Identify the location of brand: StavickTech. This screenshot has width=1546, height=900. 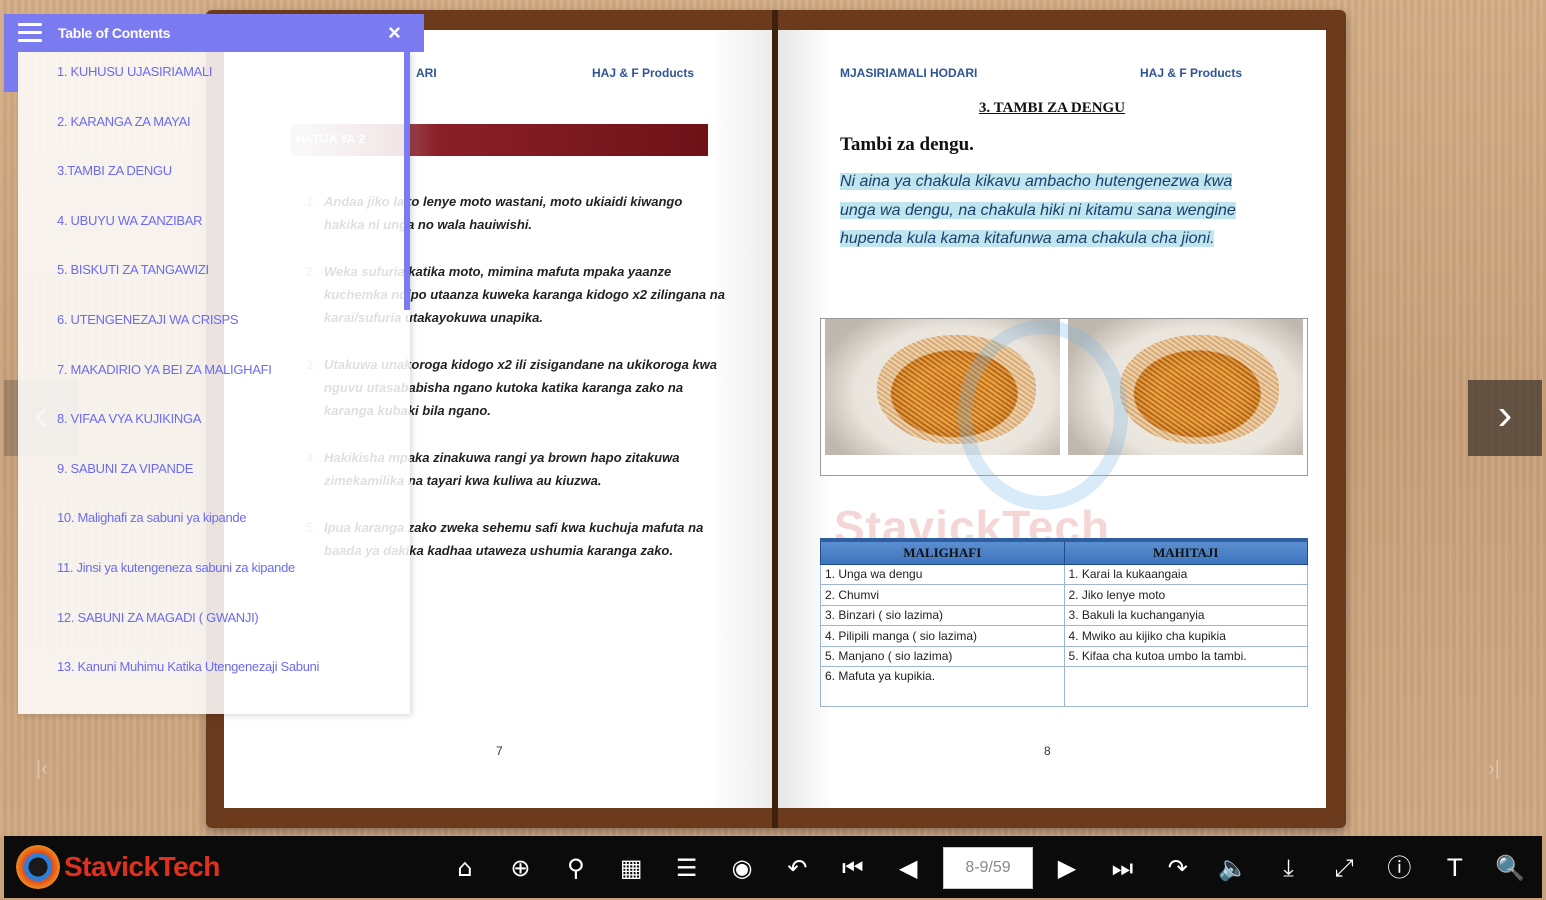
(118, 867).